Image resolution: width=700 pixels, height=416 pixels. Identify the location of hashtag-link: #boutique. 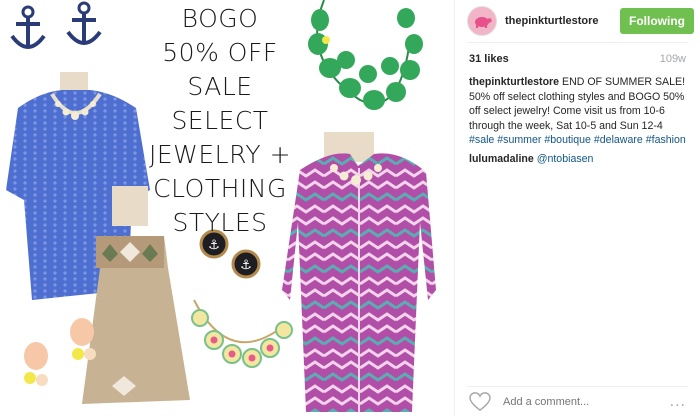
(567, 140).